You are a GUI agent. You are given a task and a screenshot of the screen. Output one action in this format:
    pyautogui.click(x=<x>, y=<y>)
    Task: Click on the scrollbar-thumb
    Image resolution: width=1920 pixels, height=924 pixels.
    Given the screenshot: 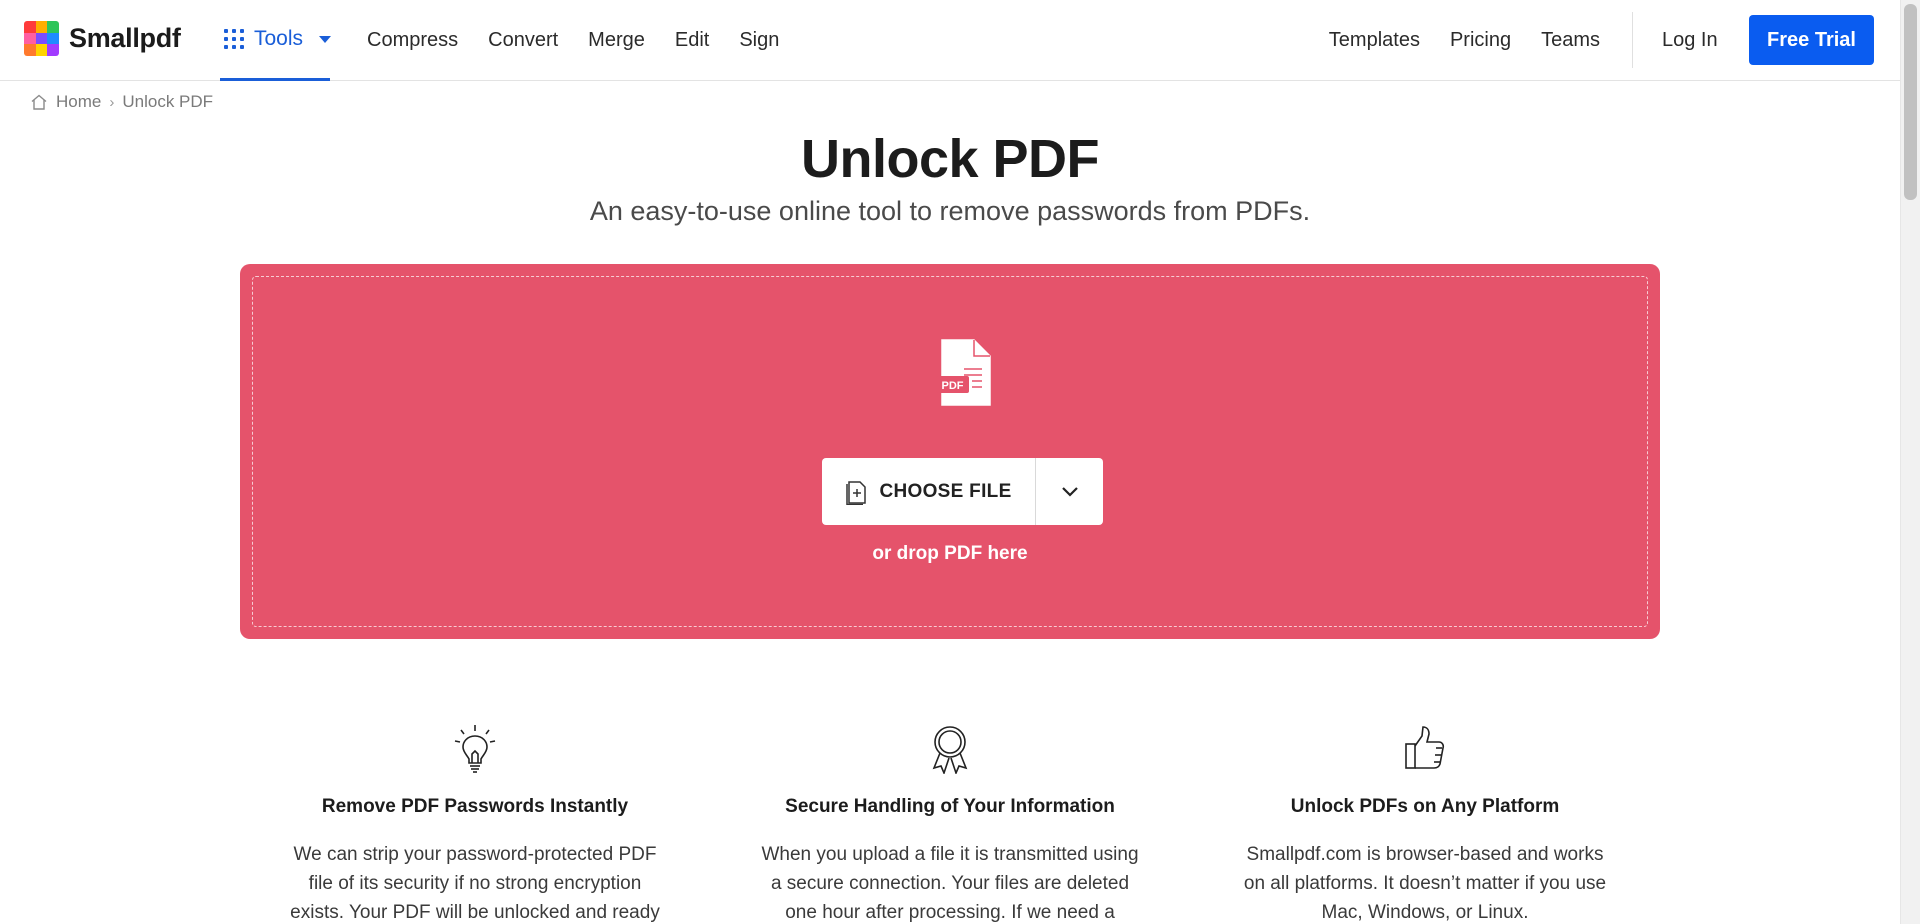 What is the action you would take?
    pyautogui.click(x=1910, y=102)
    